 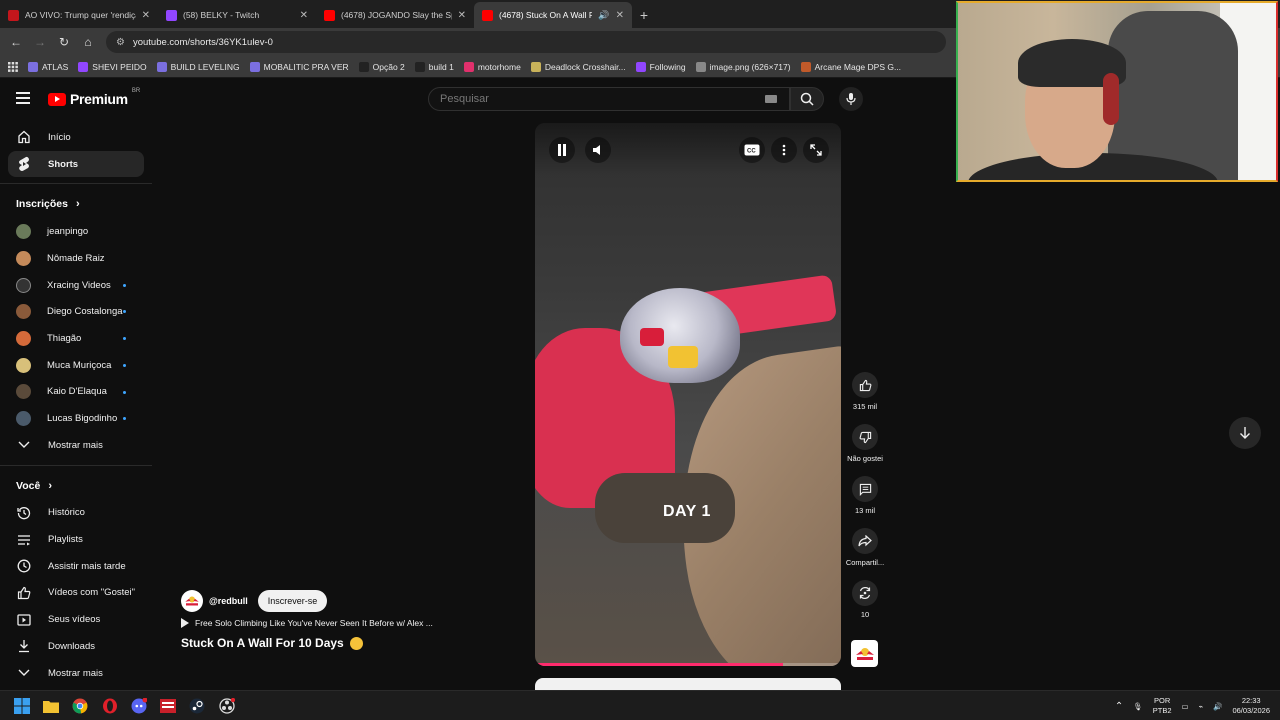 I want to click on like-button: 315 mil, so click(x=865, y=398).